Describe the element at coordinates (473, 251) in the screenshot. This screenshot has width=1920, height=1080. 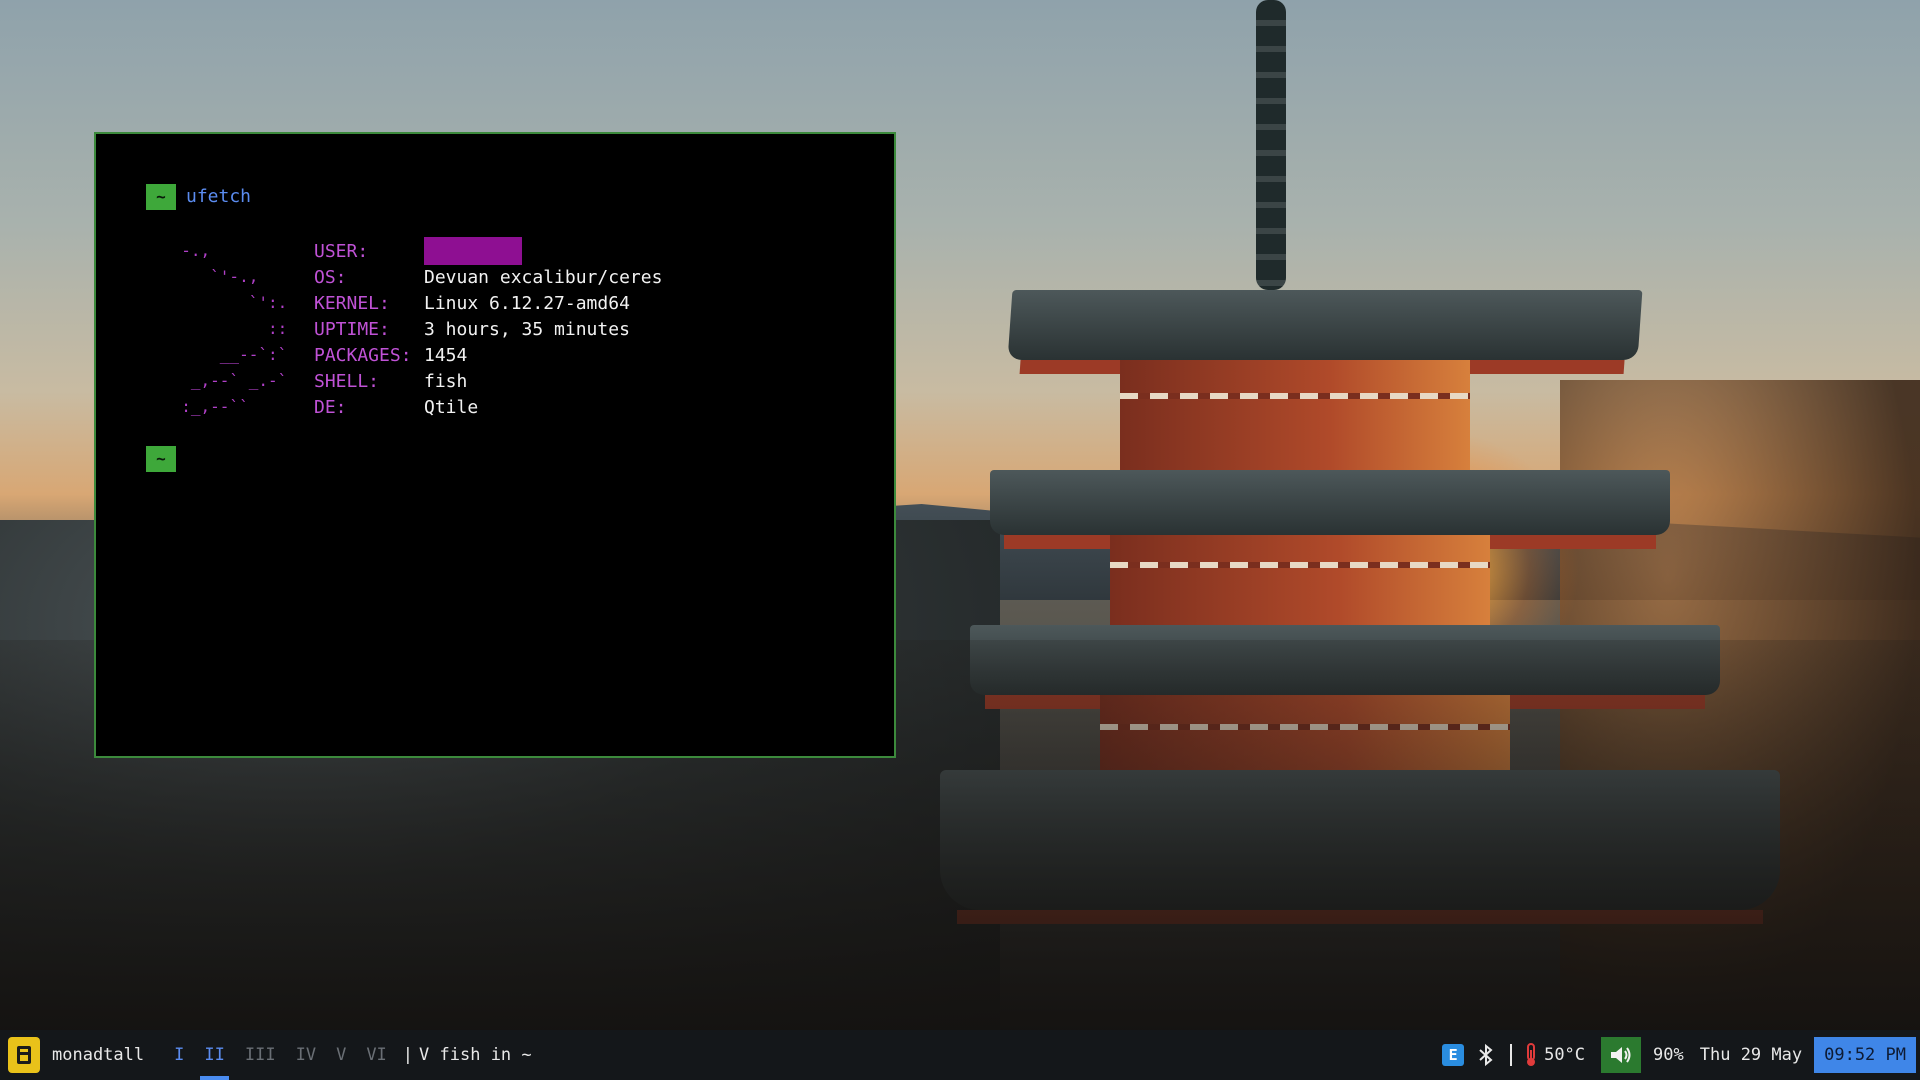
I see `redacted-username` at that location.